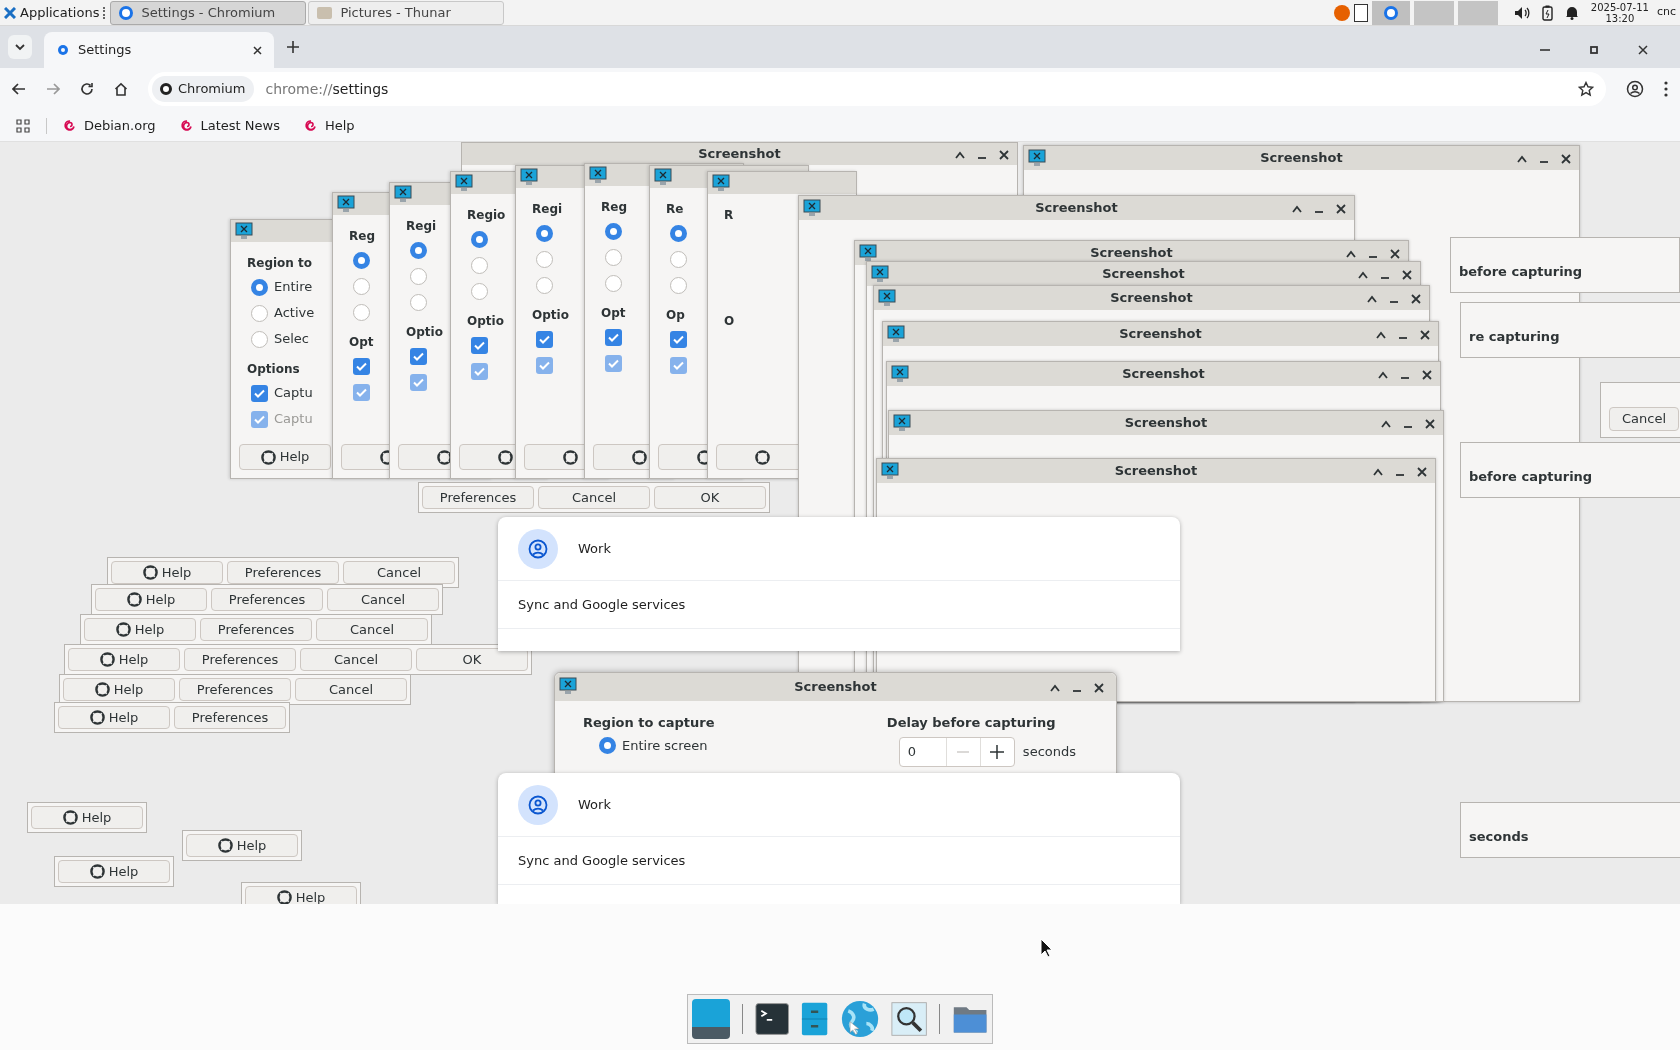 This screenshot has width=1680, height=1050. Describe the element at coordinates (329, 125) in the screenshot. I see `bookmark-link: Help` at that location.